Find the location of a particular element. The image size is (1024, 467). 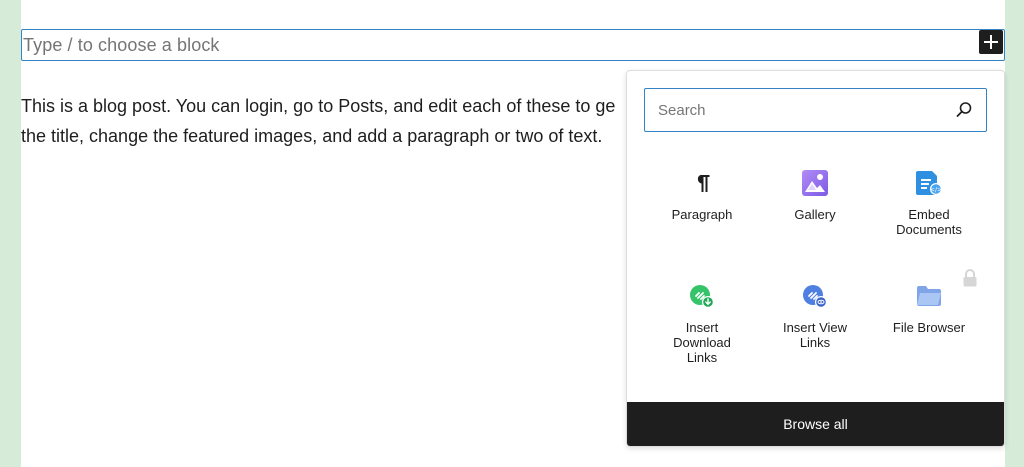

lock-icon is located at coordinates (970, 278).